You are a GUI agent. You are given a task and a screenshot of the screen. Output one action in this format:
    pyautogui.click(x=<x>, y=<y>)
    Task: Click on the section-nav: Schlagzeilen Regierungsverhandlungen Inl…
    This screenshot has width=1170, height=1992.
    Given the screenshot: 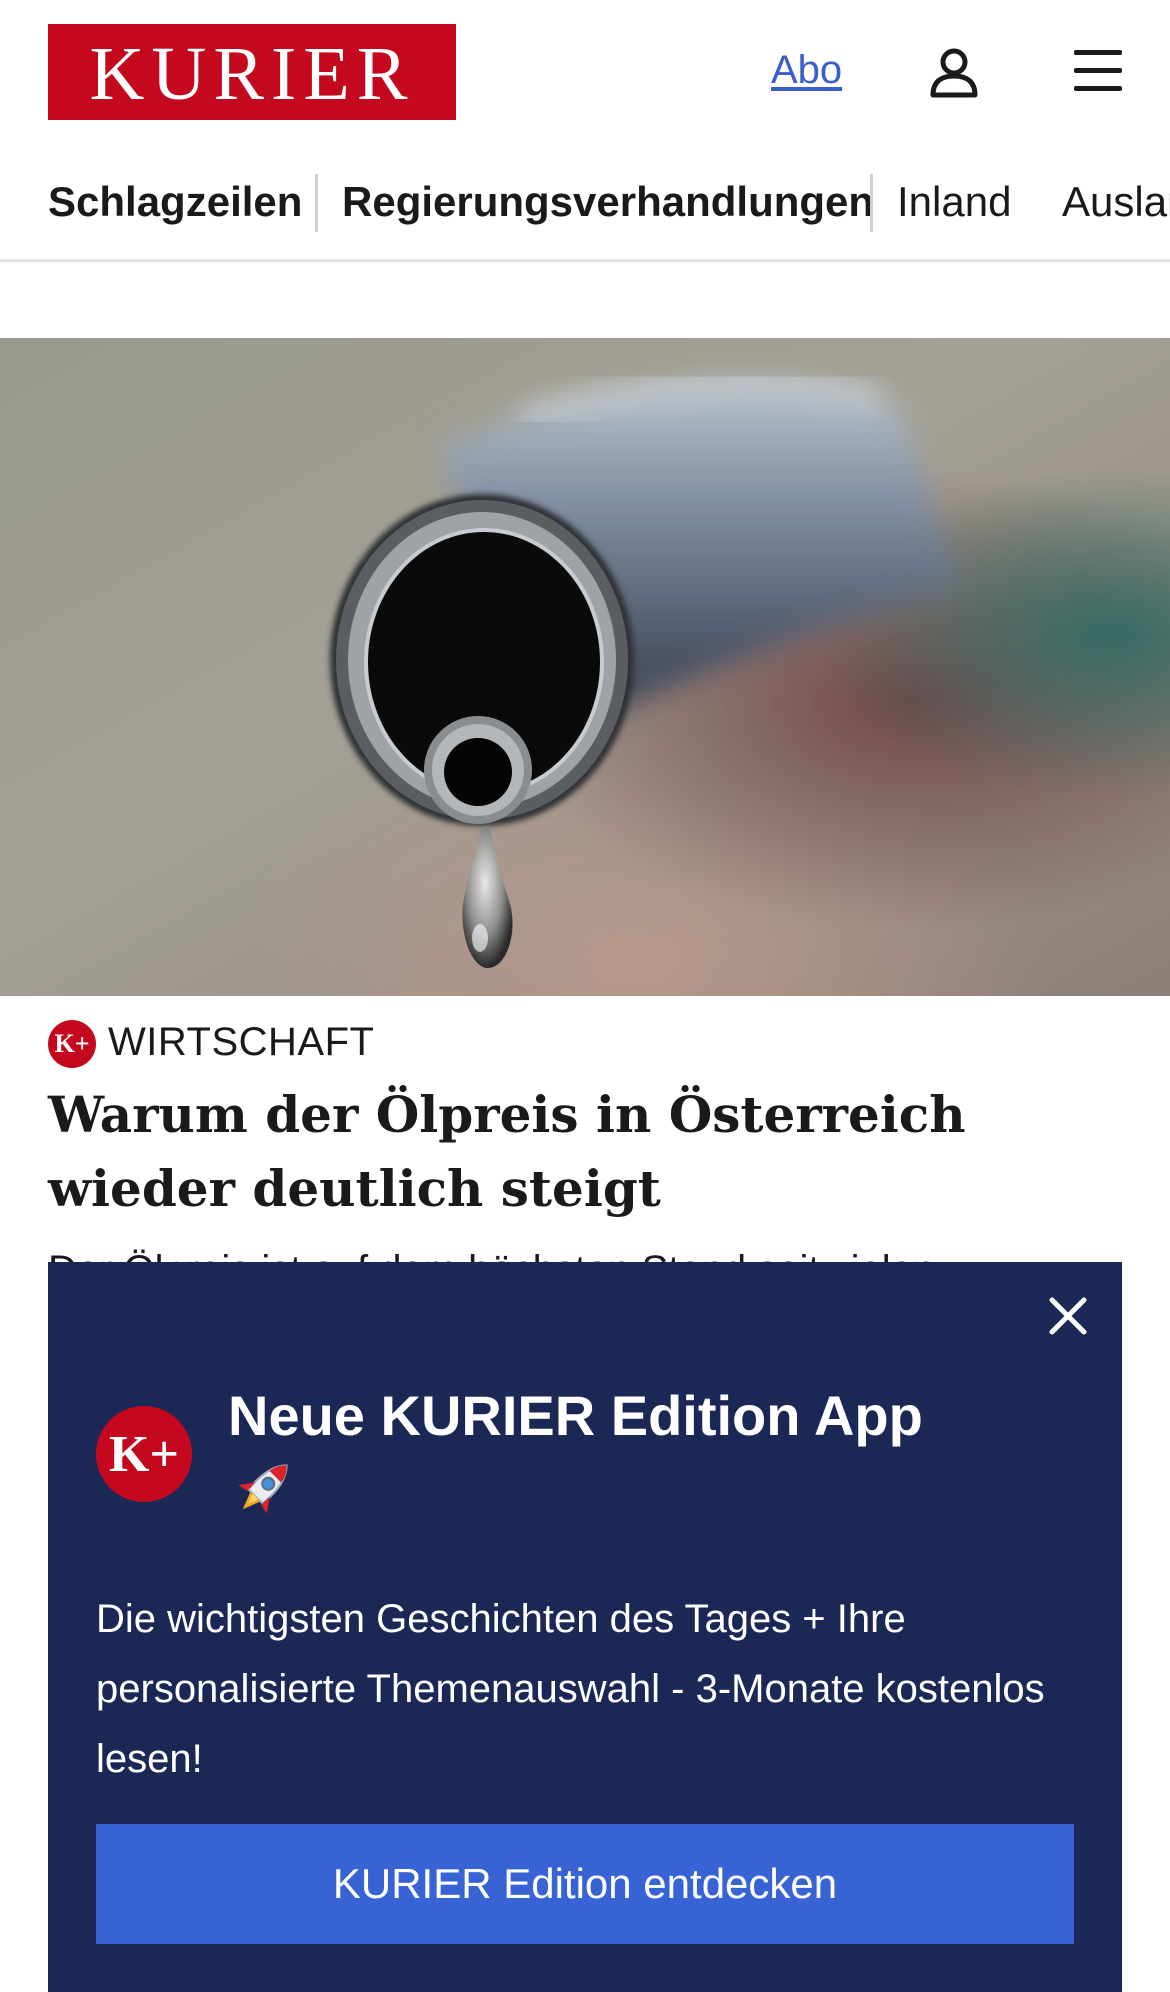 What is the action you would take?
    pyautogui.click(x=585, y=211)
    